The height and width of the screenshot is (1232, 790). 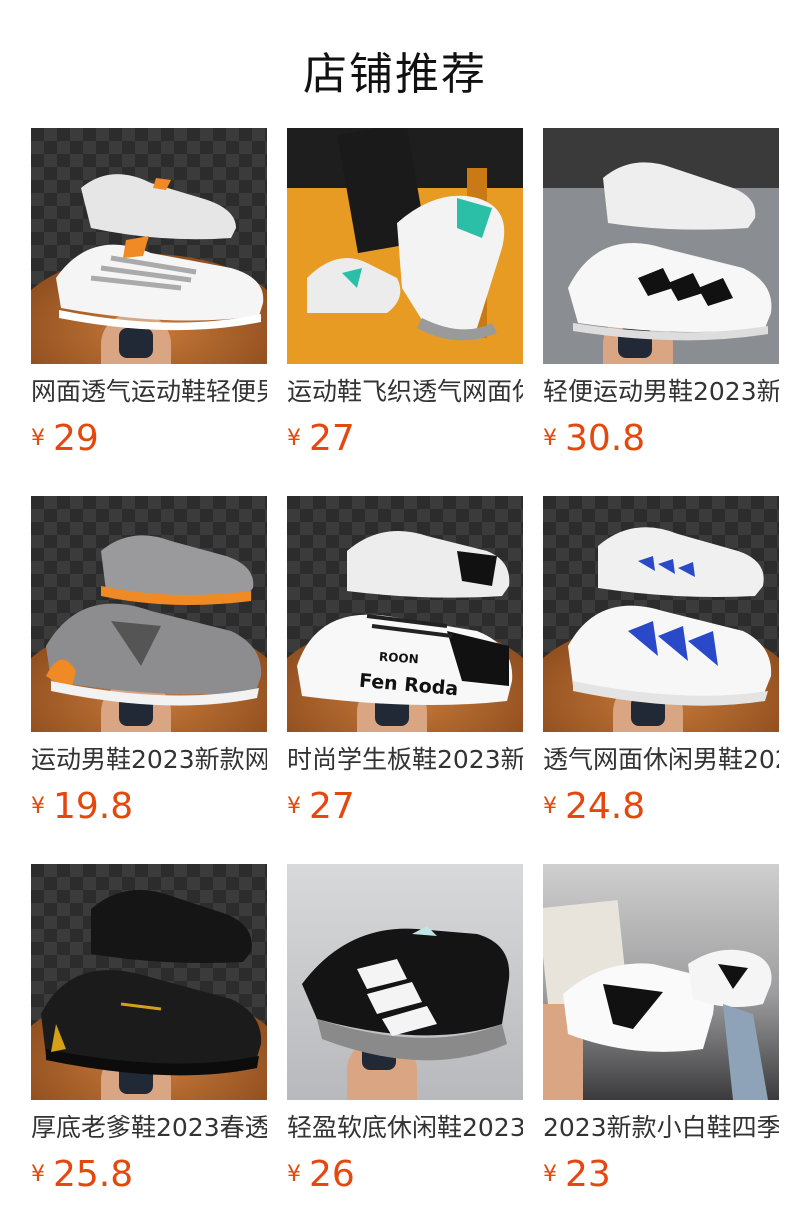 I want to click on white-sneaker-orange-accent-image, so click(x=160, y=252).